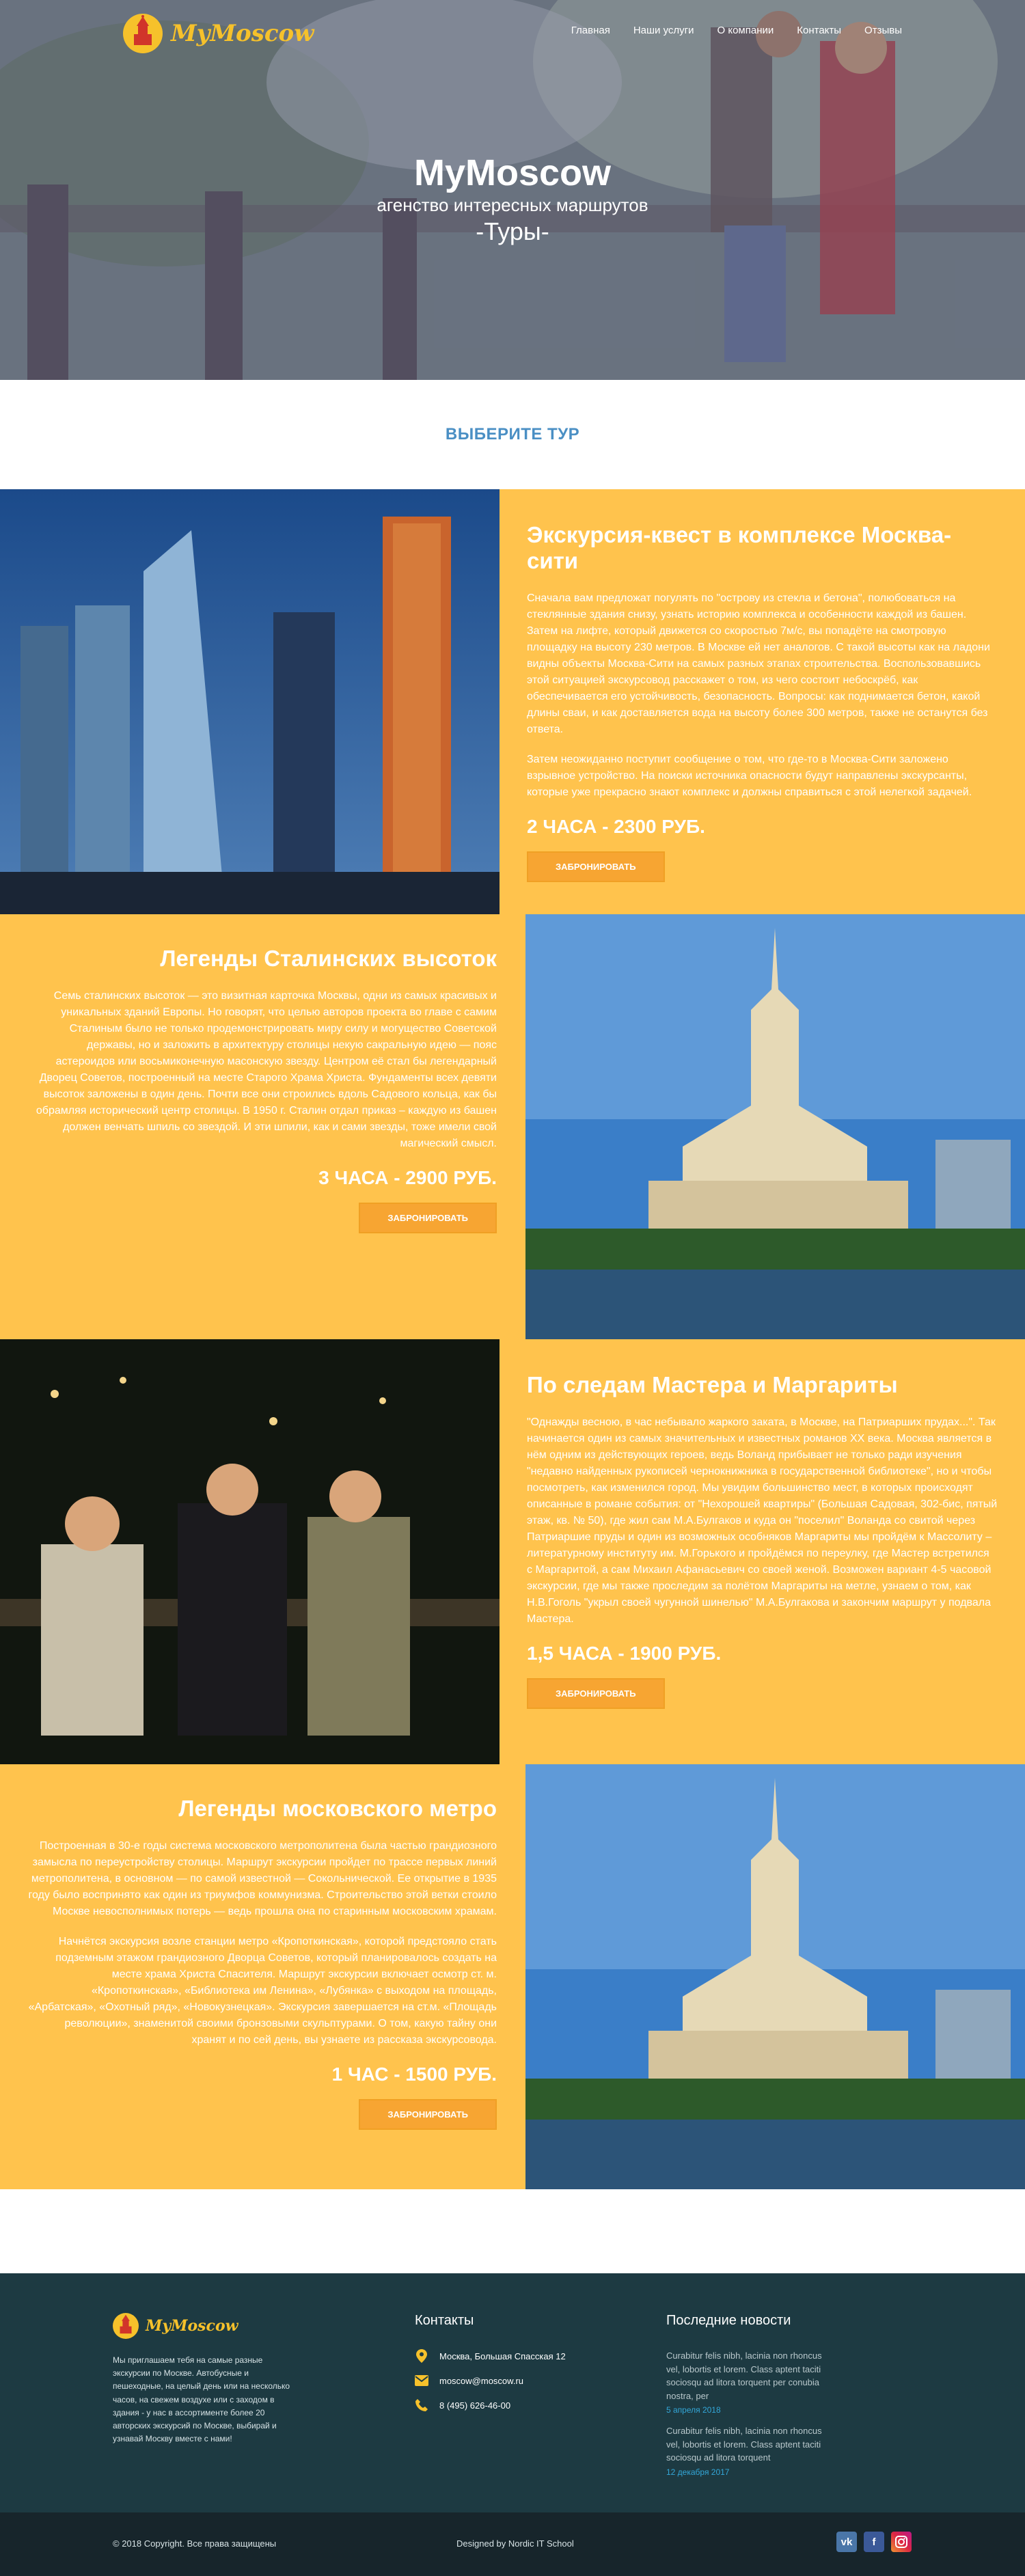 This screenshot has width=1025, height=2576. I want to click on email-text: moscow@moscow.ru, so click(481, 2380).